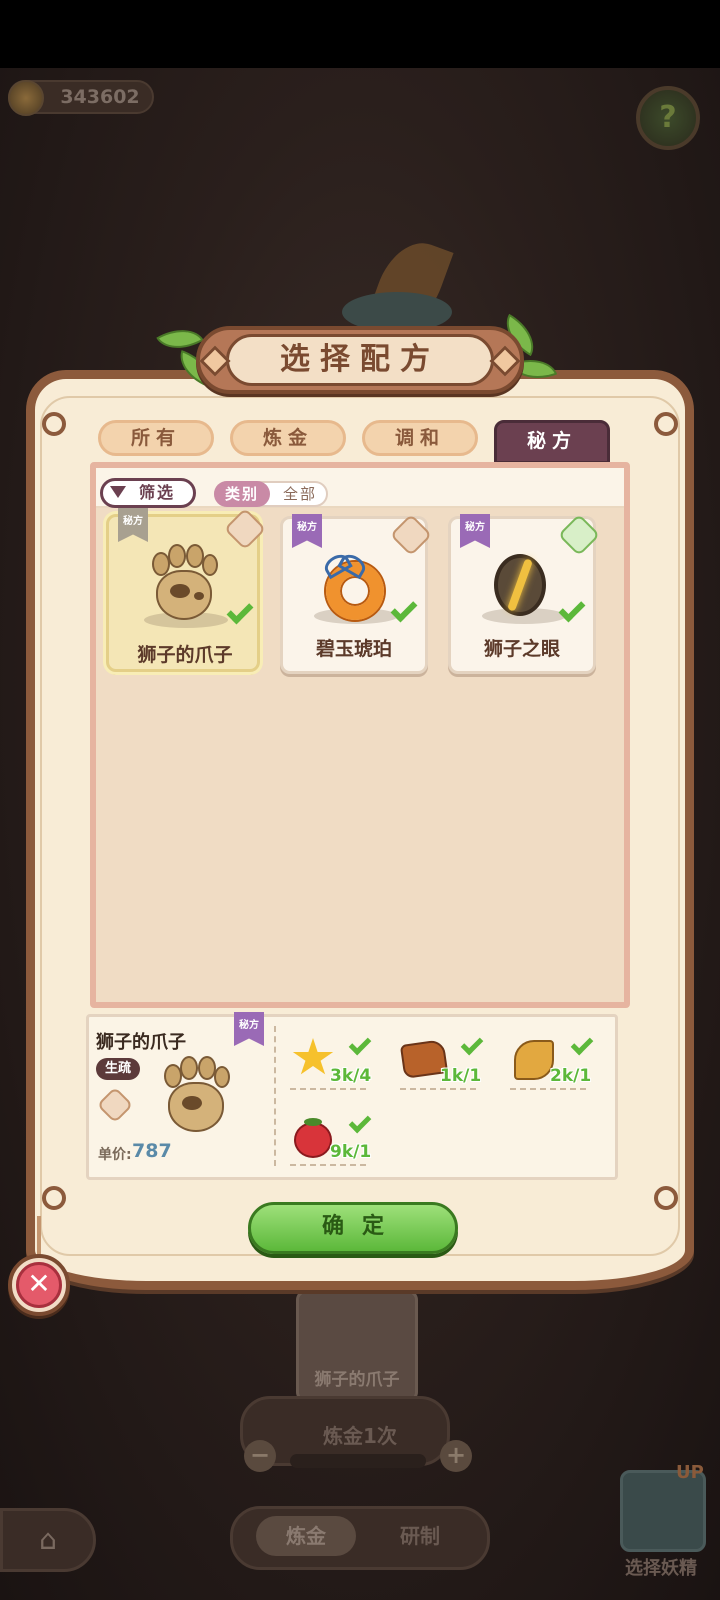  I want to click on tomato-leaf, so click(313, 1122).